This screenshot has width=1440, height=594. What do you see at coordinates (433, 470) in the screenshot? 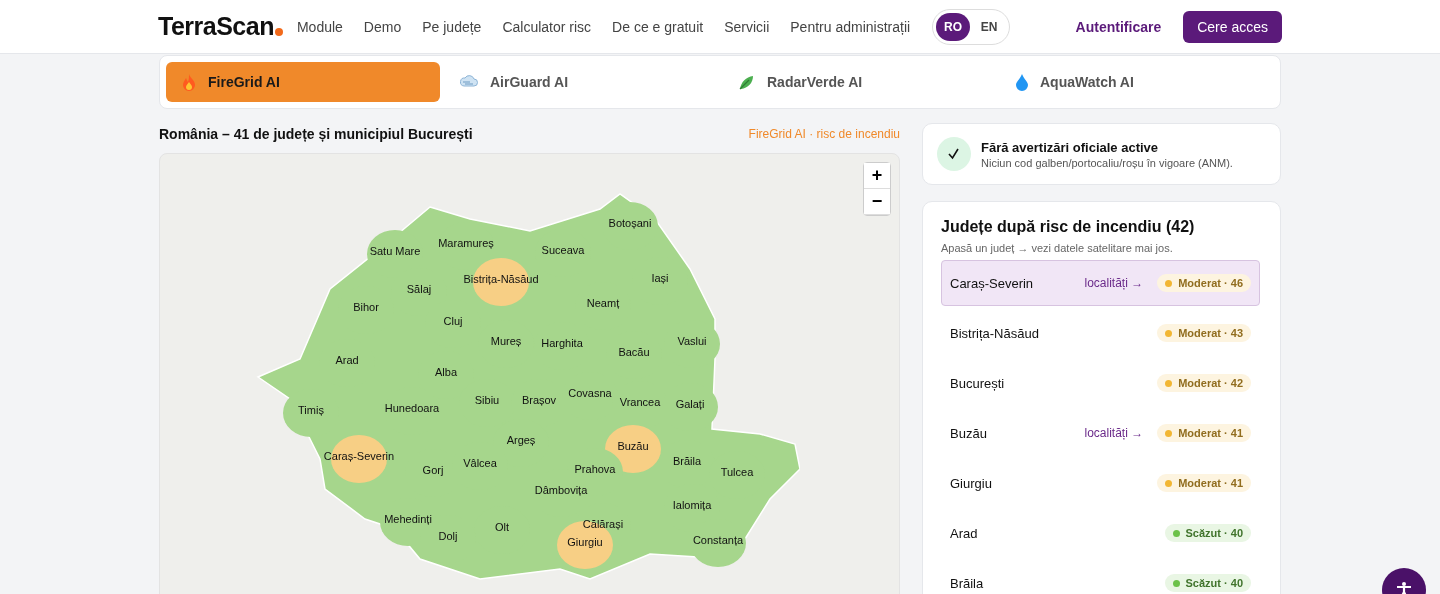
I see `county-label: Gorj` at bounding box center [433, 470].